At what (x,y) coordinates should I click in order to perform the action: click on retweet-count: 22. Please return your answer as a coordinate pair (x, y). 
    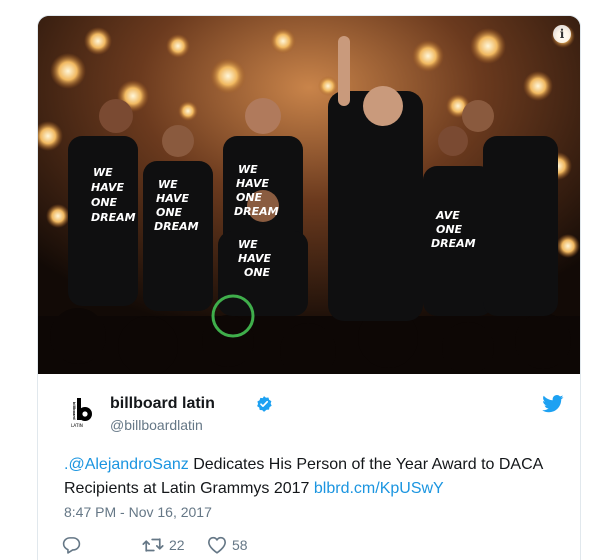
    Looking at the image, I should click on (177, 545).